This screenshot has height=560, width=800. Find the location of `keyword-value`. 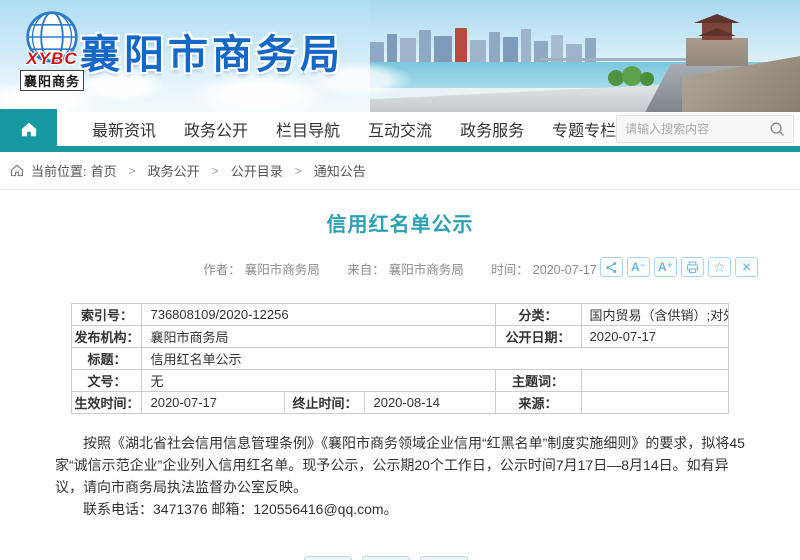

keyword-value is located at coordinates (654, 380).